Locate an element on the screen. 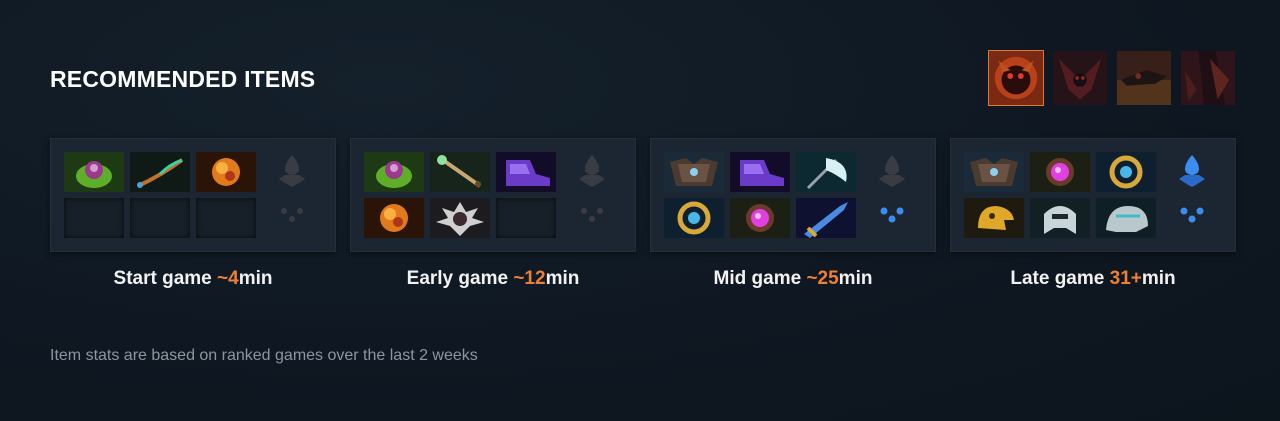 The width and height of the screenshot is (1280, 421). phase-time: 31+ is located at coordinates (1125, 278).